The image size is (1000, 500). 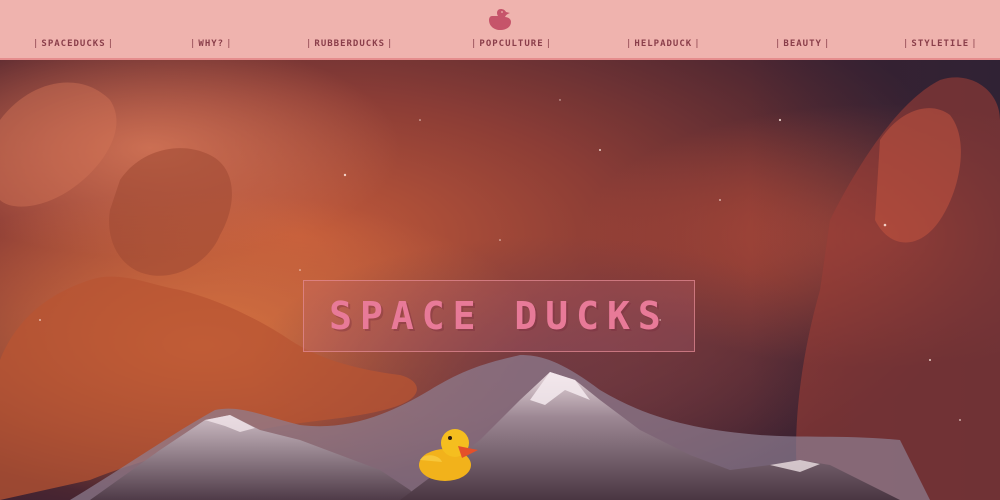 I want to click on nav-item-rubberducks: RUBBERDUCKS, so click(x=349, y=44).